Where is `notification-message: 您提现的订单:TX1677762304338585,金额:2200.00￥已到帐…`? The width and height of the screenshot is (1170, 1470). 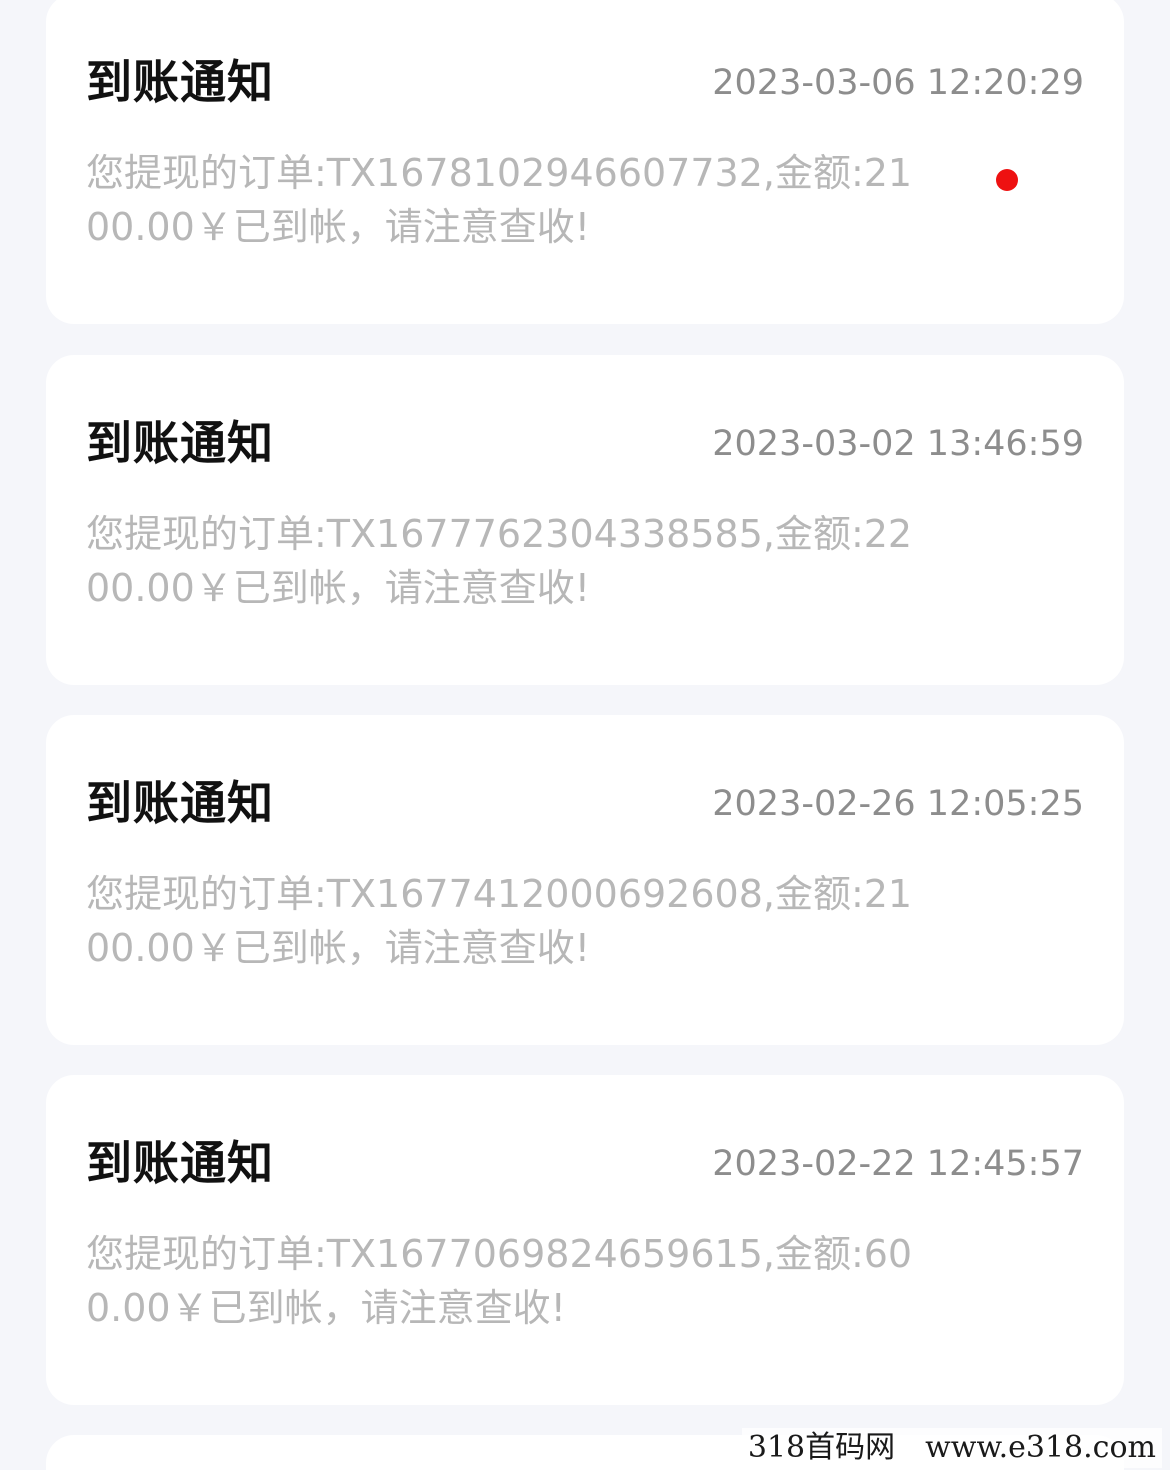 notification-message: 您提现的订单:TX1677762304338585,金额:2200.00￥已到帐… is located at coordinates (499, 561).